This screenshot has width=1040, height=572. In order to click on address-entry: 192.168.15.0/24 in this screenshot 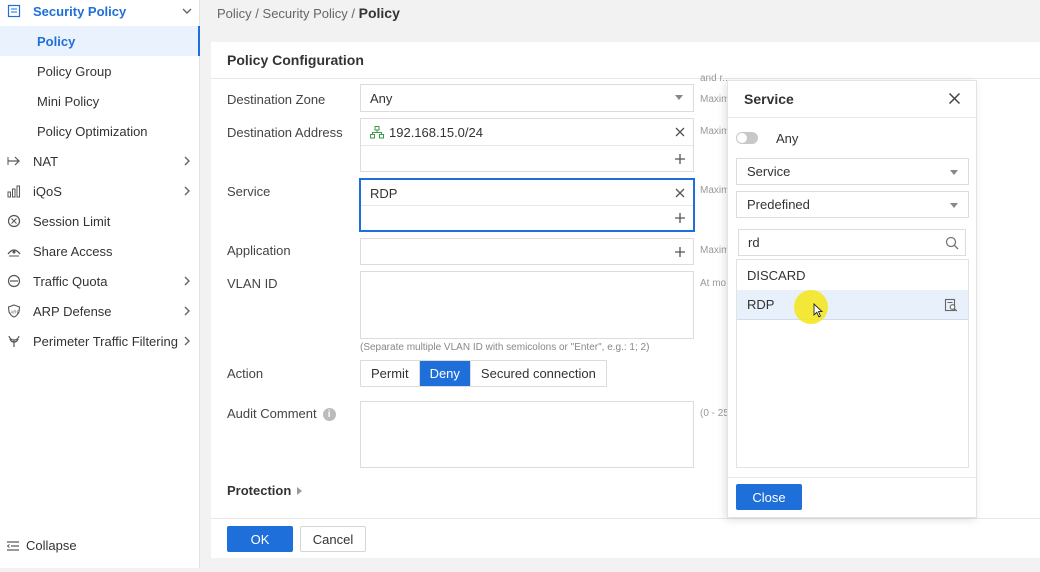, I will do `click(527, 132)`.